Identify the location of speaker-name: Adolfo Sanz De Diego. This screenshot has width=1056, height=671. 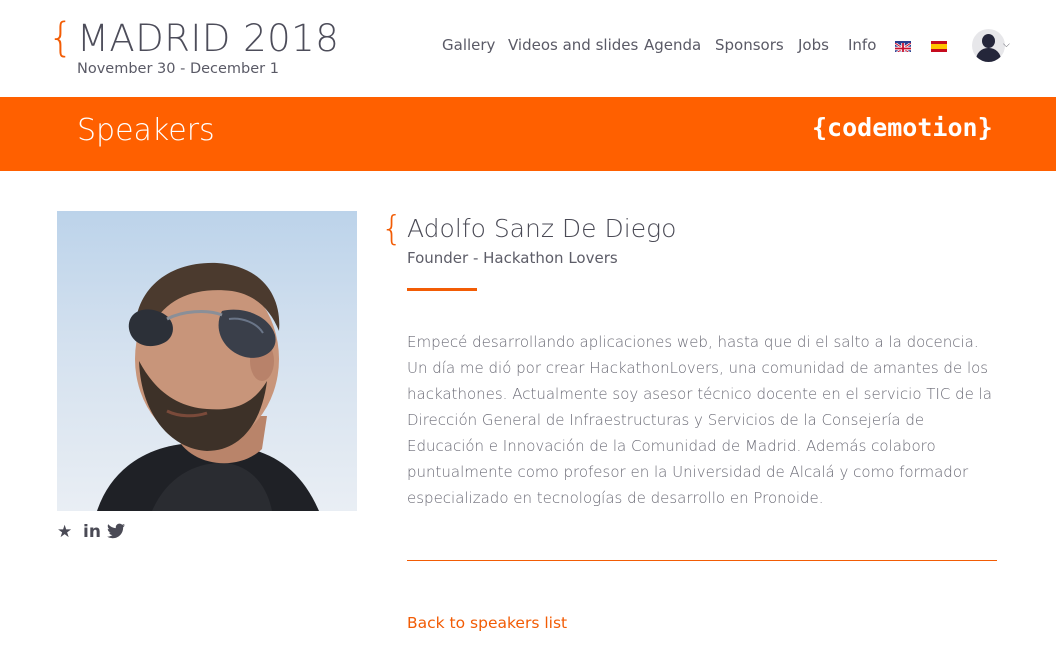
(542, 228).